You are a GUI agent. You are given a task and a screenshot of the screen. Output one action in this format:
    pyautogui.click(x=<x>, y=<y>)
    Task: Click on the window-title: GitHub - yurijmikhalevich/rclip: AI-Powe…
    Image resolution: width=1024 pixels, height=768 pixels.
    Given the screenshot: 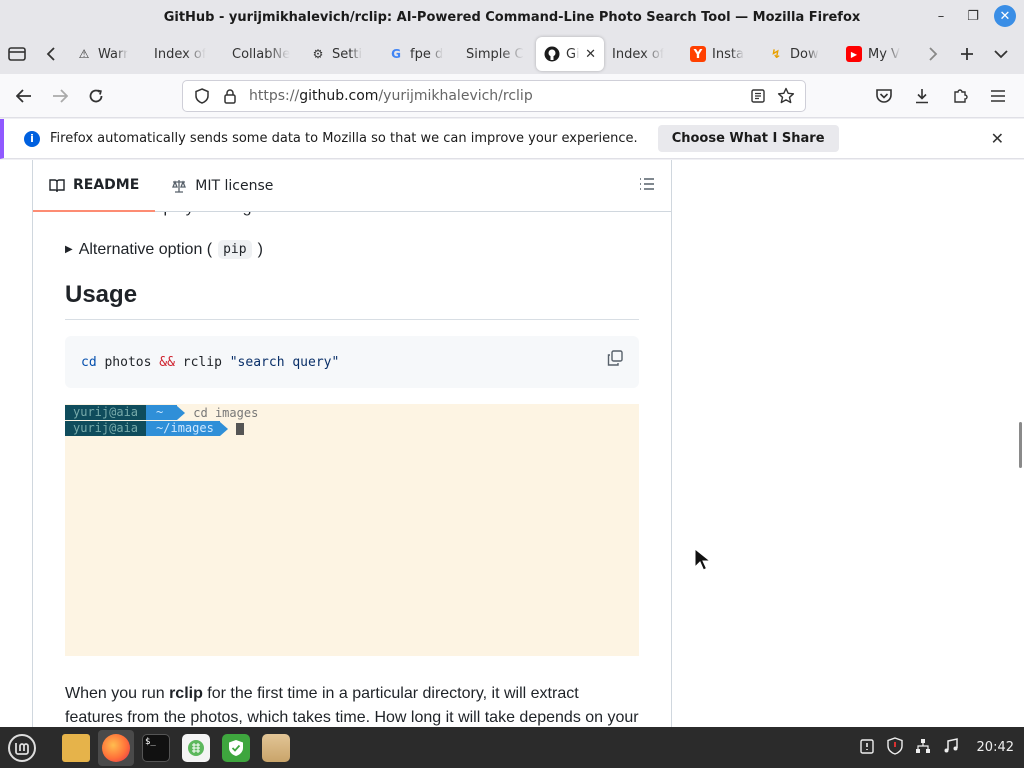 What is the action you would take?
    pyautogui.click(x=512, y=17)
    